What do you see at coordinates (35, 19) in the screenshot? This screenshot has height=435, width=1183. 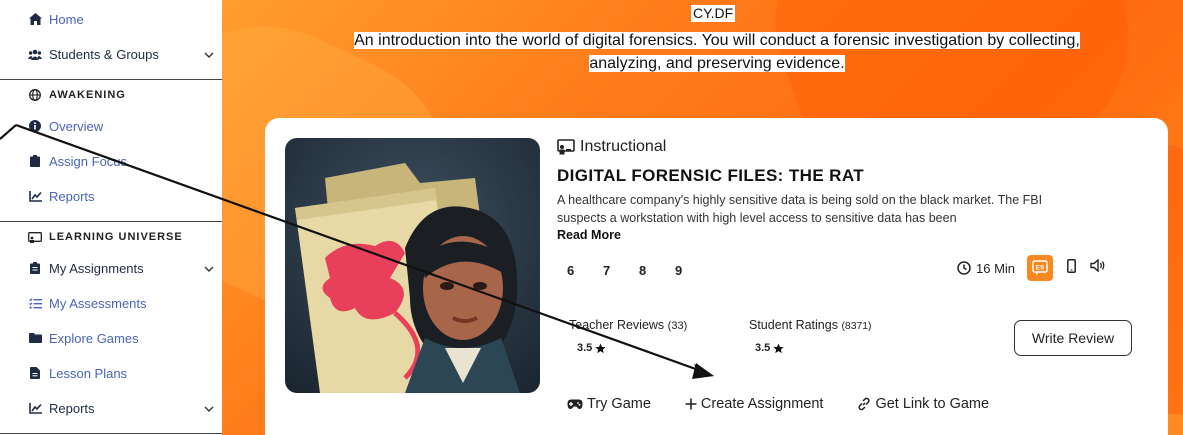 I see `home-icon` at bounding box center [35, 19].